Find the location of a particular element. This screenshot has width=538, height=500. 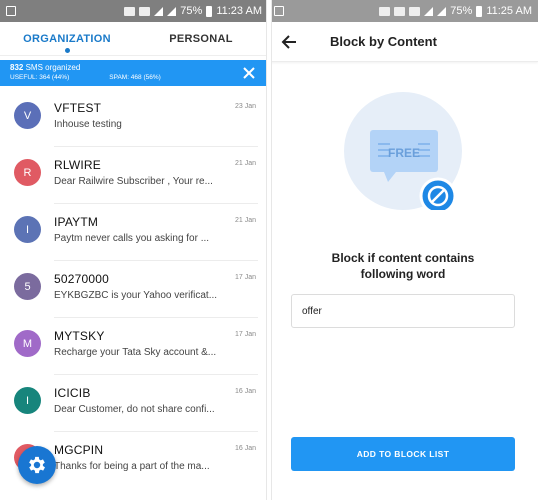

settings-fab is located at coordinates (37, 465).